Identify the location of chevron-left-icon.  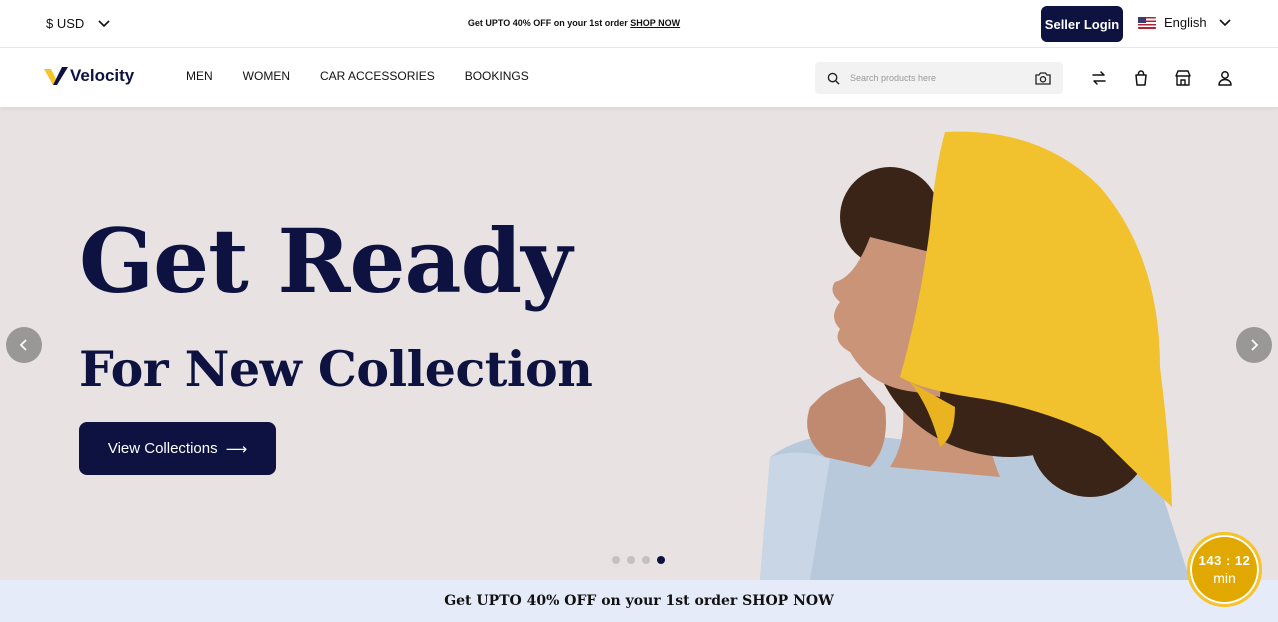
(23, 345).